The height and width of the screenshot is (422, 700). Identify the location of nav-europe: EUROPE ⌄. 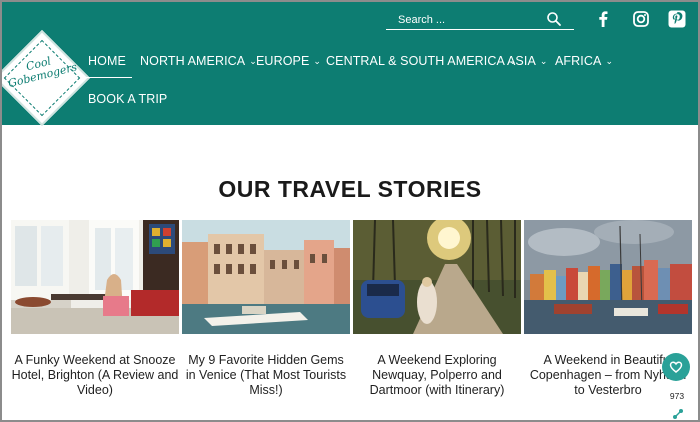
(288, 61).